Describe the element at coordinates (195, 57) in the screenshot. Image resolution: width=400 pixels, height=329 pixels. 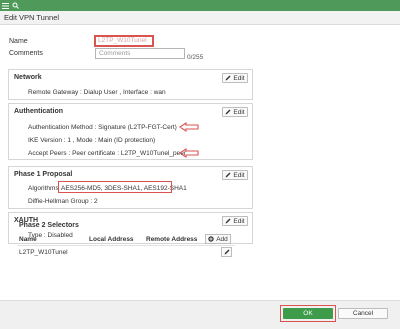
I see `comments-counter: 0/255` at that location.